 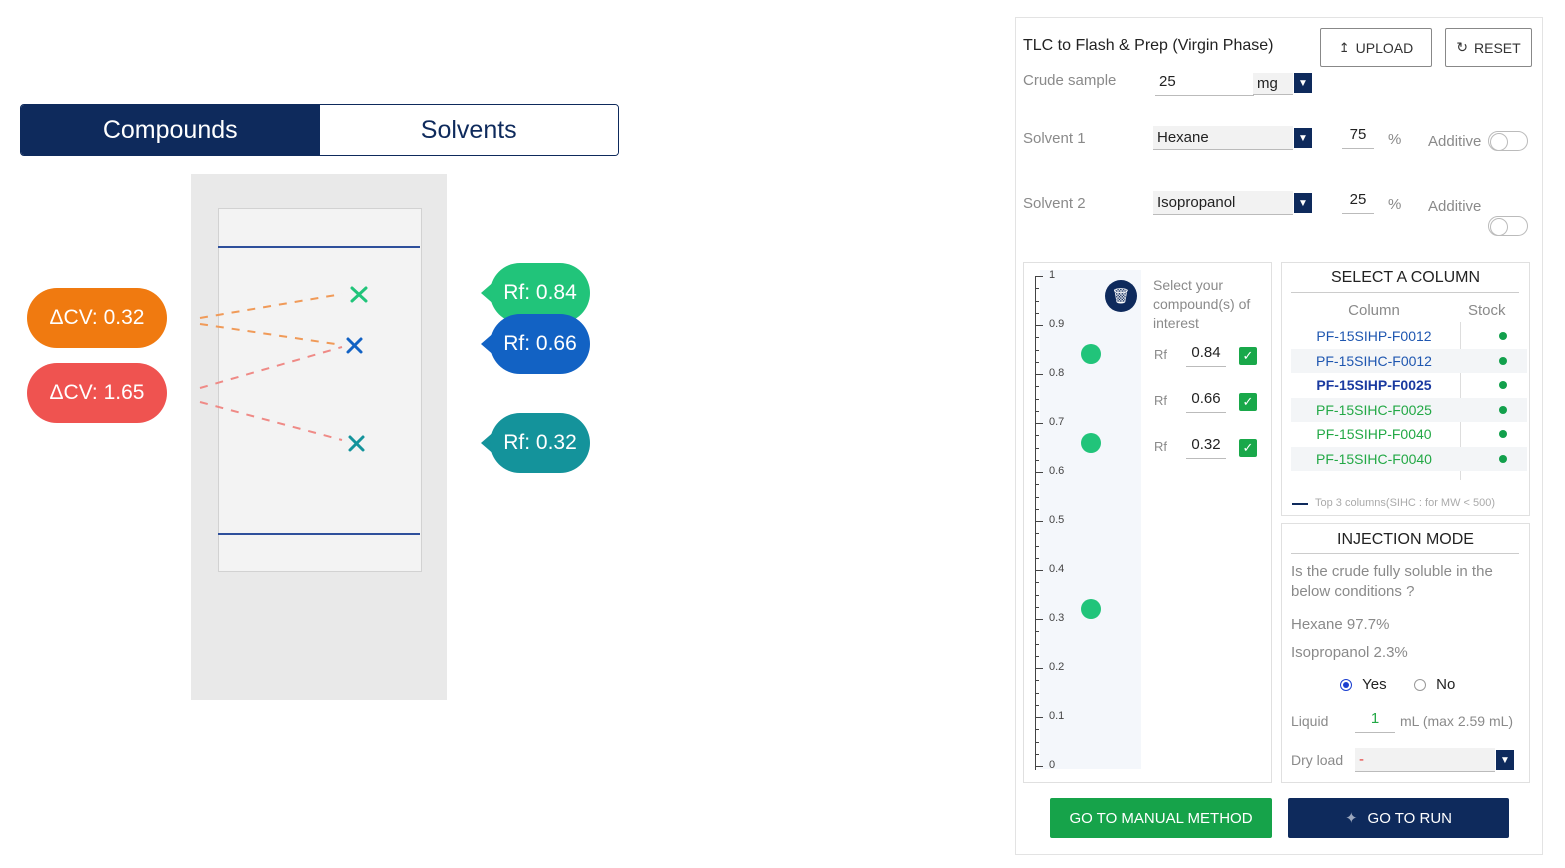 What do you see at coordinates (1405, 503) in the screenshot?
I see `column-footnote: Top 3 columns(SIHC : for MW < 500)` at bounding box center [1405, 503].